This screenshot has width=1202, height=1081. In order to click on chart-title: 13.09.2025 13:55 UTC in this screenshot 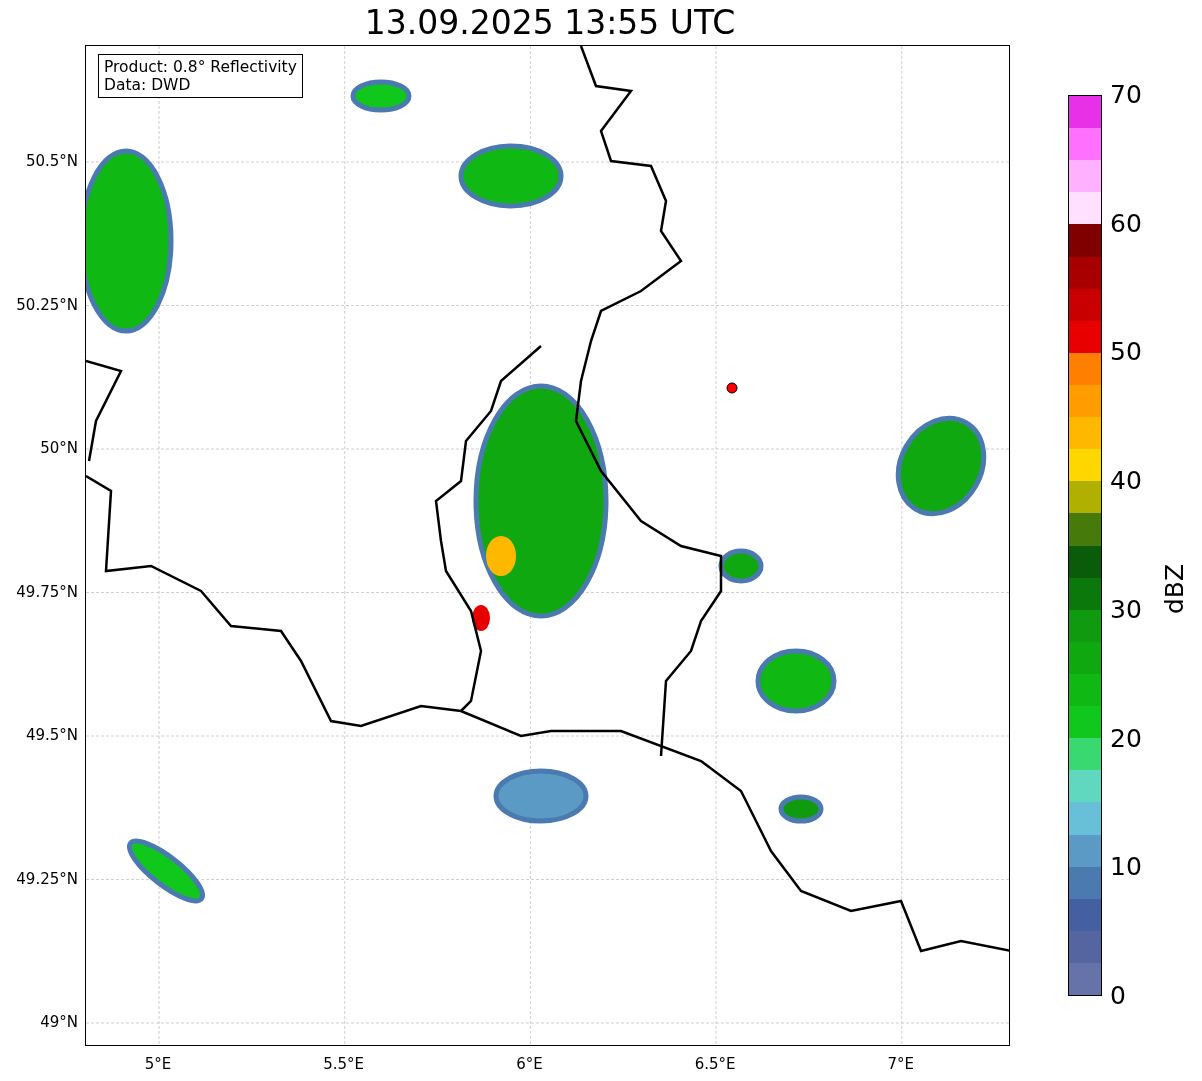, I will do `click(550, 23)`.